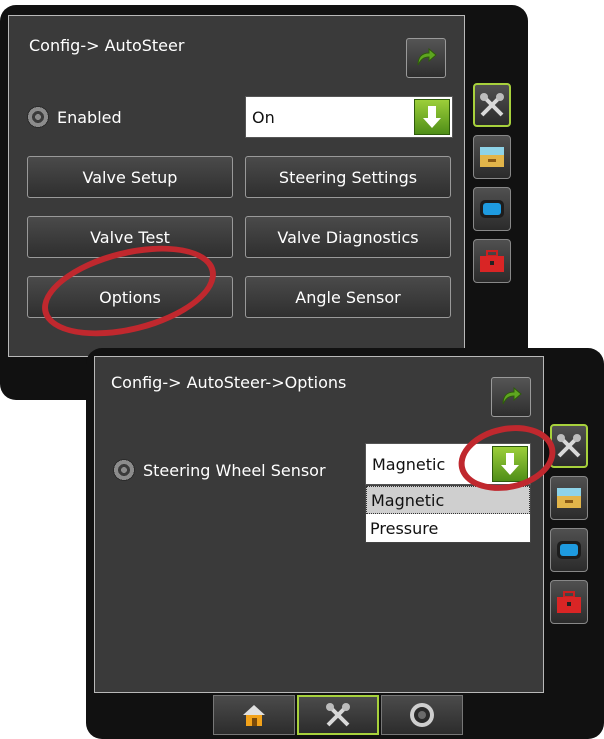 The height and width of the screenshot is (739, 604). I want to click on steering-settings-button: Steering Settings, so click(348, 177).